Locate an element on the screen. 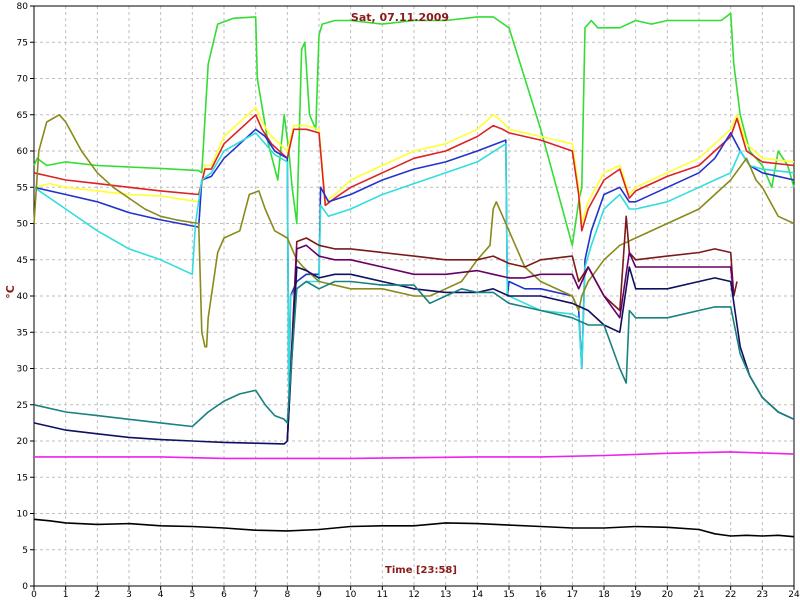 This screenshot has height=600, width=800. y-tick-label: 35 is located at coordinates (22, 333).